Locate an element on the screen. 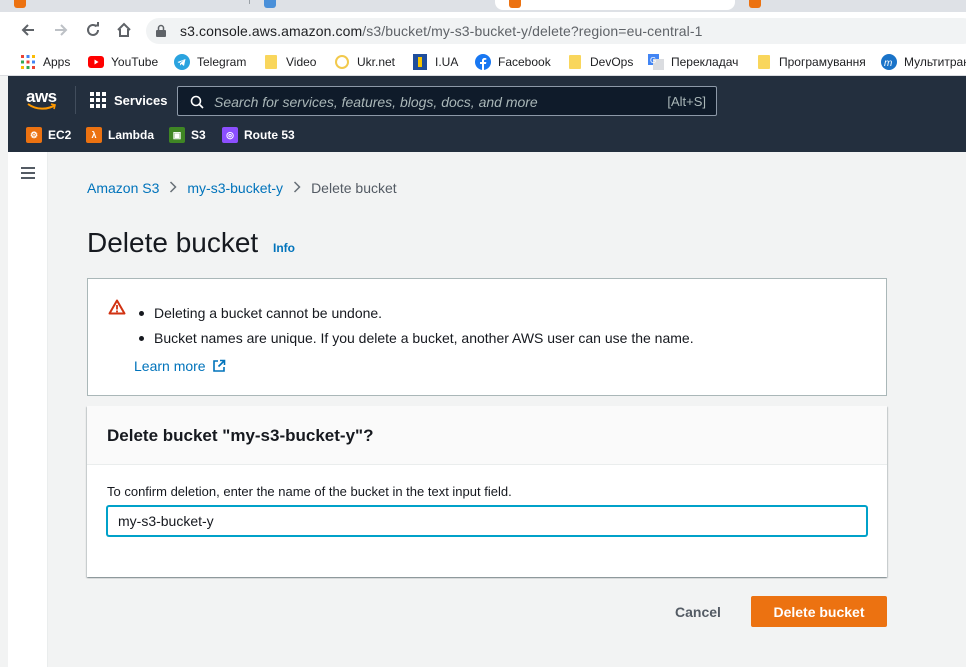  facebook-icon is located at coordinates (483, 62).